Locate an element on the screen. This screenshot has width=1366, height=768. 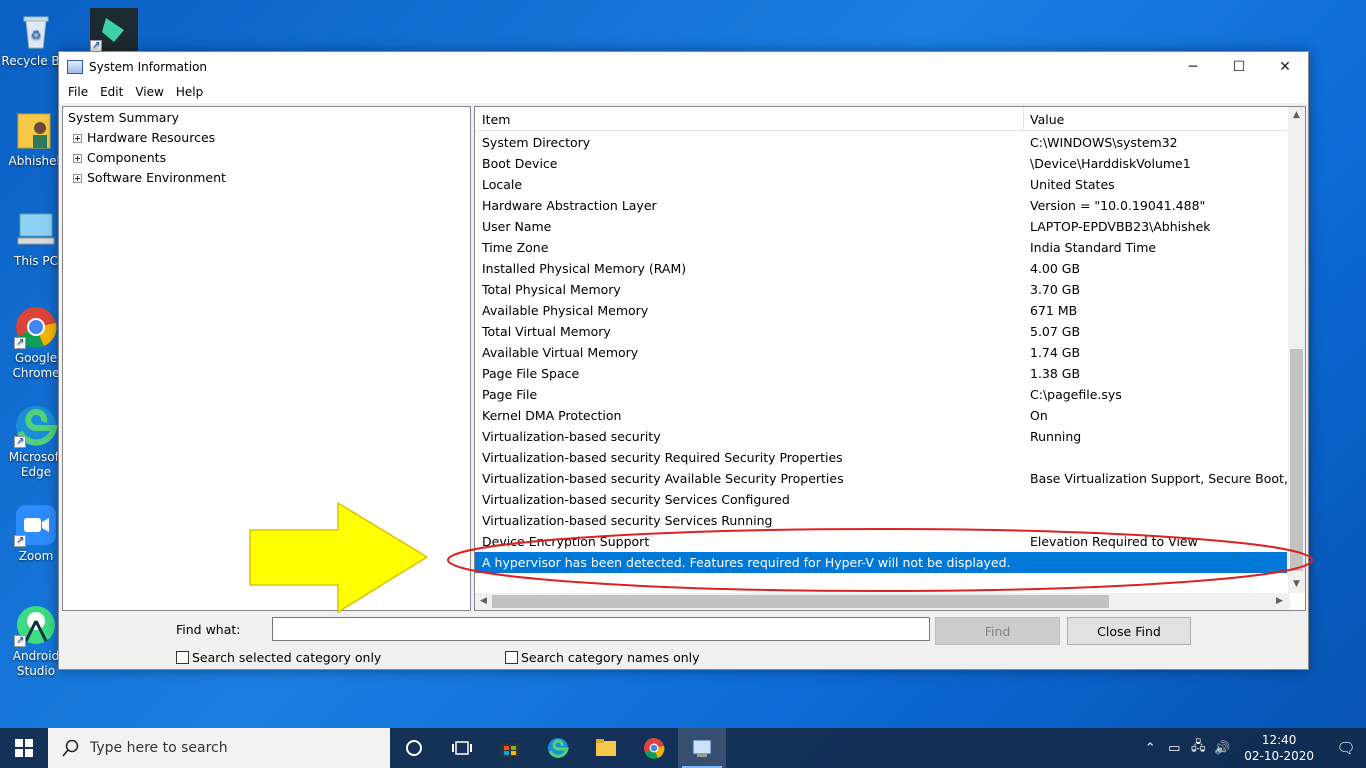
list-row: User Name LAPTOP-EPDVBB23\Abhishek is located at coordinates (881, 226).